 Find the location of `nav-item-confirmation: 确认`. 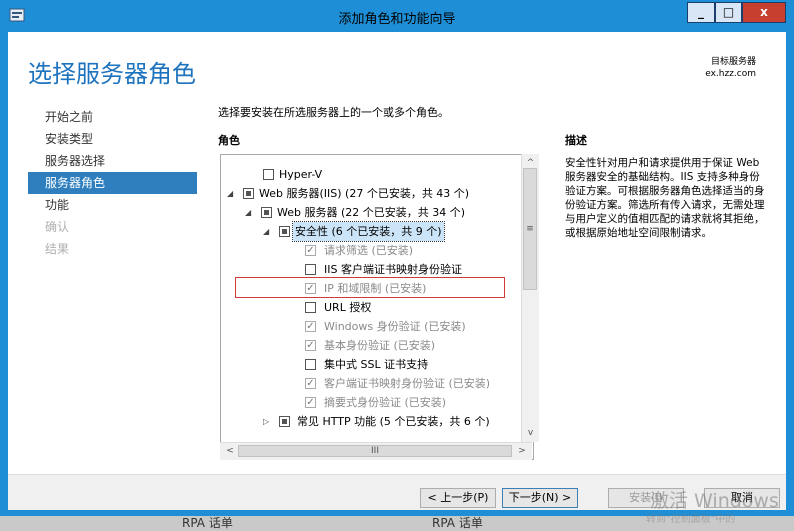

nav-item-confirmation: 确认 is located at coordinates (57, 227).